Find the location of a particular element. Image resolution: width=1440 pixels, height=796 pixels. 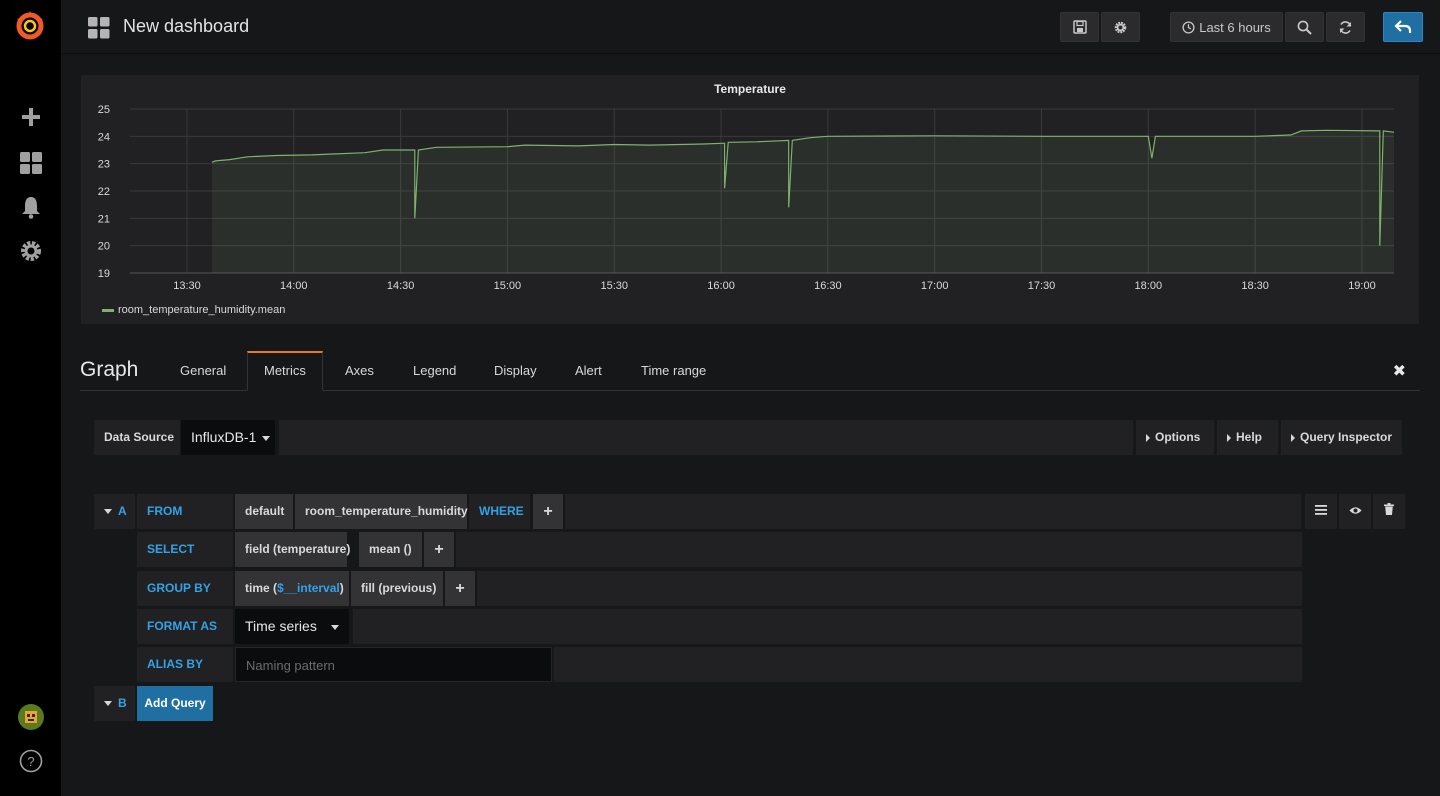

help-toggle: Help is located at coordinates (1247, 437).